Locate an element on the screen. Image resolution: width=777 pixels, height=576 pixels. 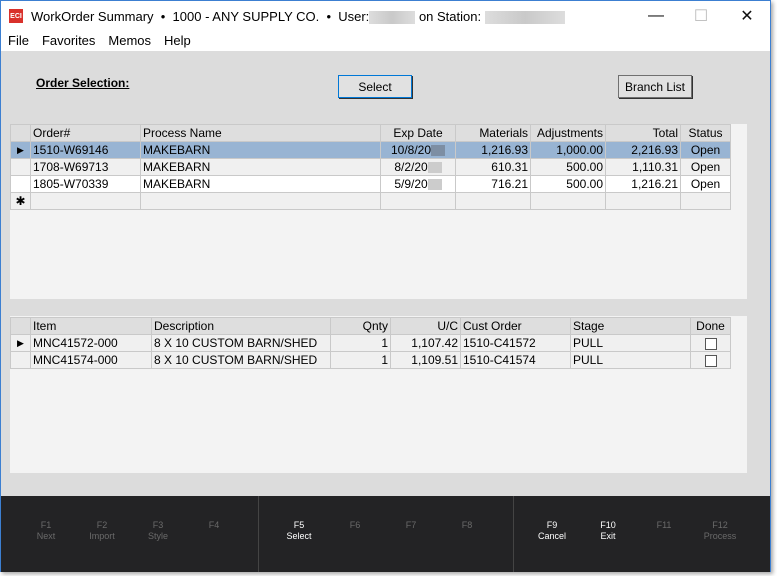
function-key-f8: F8 is located at coordinates (467, 525).